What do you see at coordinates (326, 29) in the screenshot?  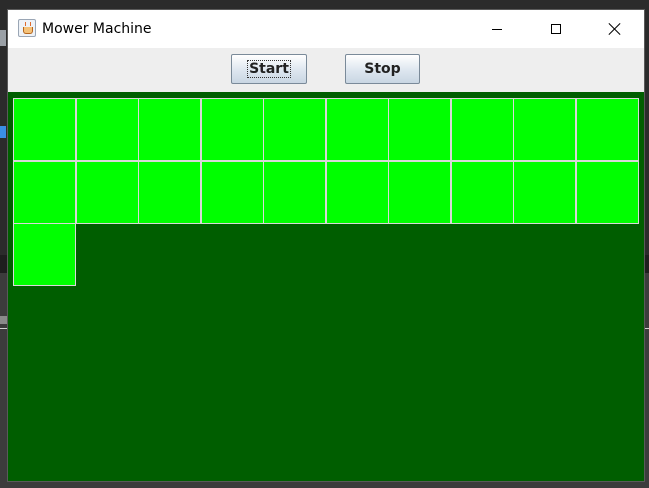 I see `title-bar: Mower Machine` at bounding box center [326, 29].